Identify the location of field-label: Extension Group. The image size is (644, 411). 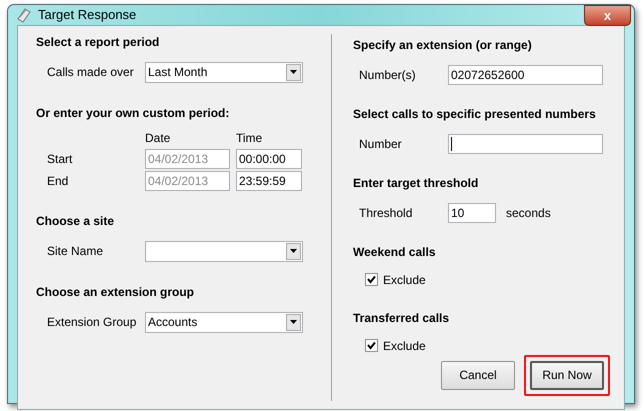
(92, 322).